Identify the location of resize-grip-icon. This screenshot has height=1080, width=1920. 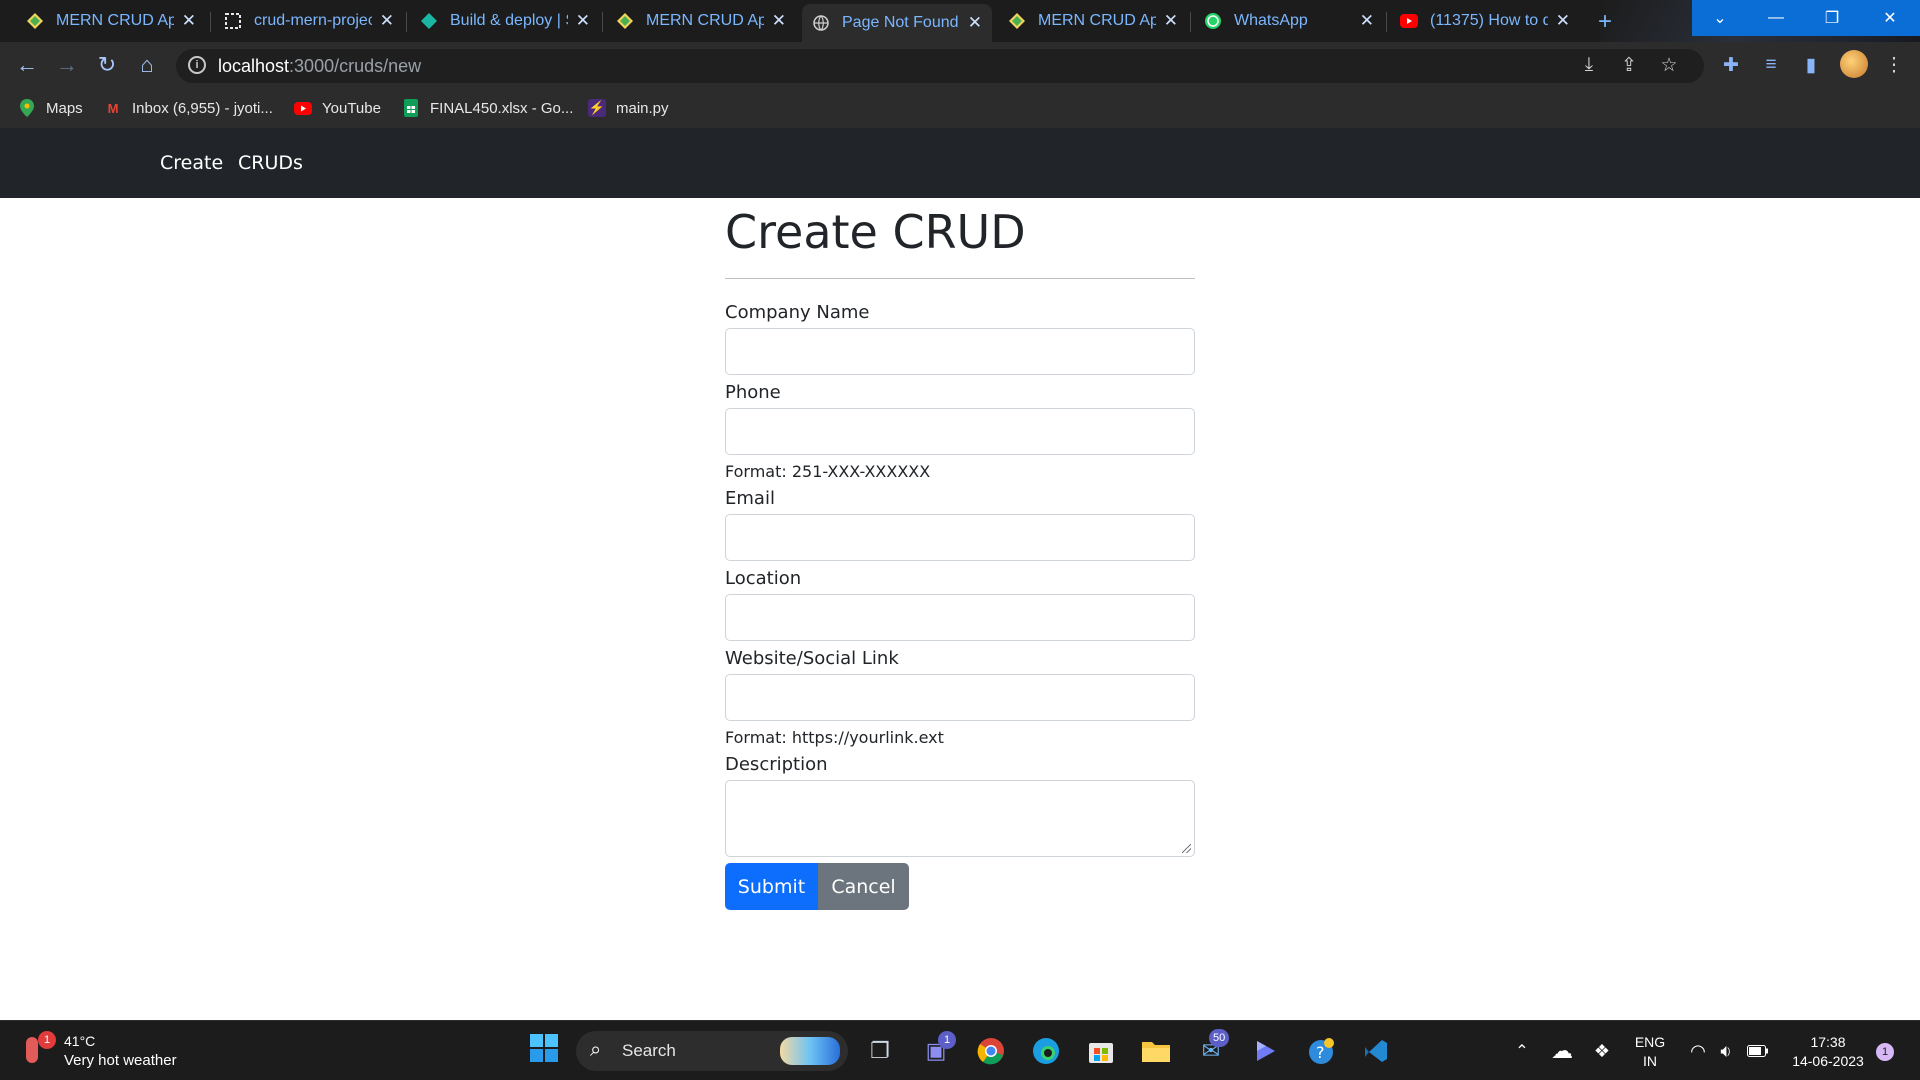
(1186, 848).